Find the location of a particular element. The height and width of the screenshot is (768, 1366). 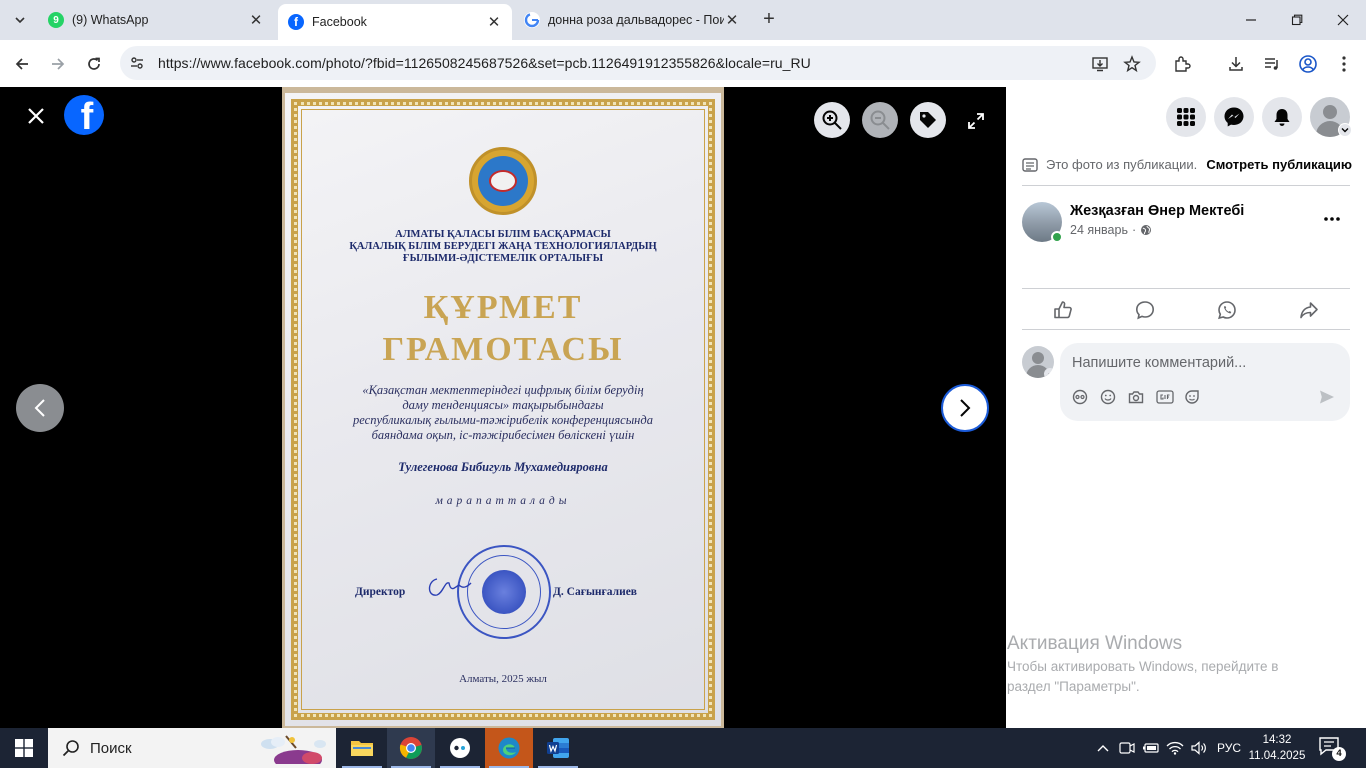

taskbar-clock: 14:32 11.04.2025 is located at coordinates (1277, 748).